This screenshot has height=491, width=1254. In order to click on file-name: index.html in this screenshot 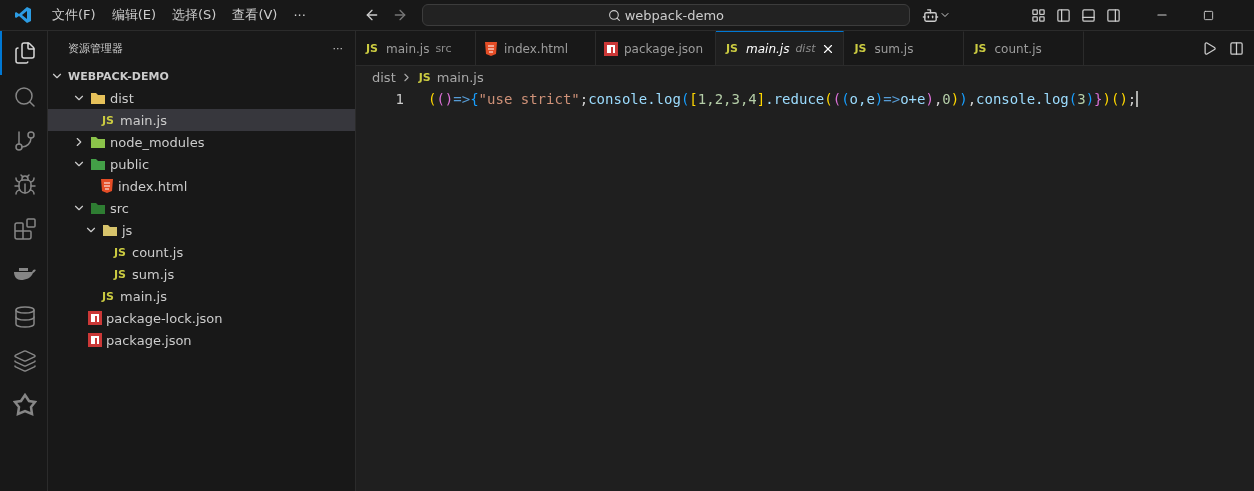, I will do `click(153, 186)`.